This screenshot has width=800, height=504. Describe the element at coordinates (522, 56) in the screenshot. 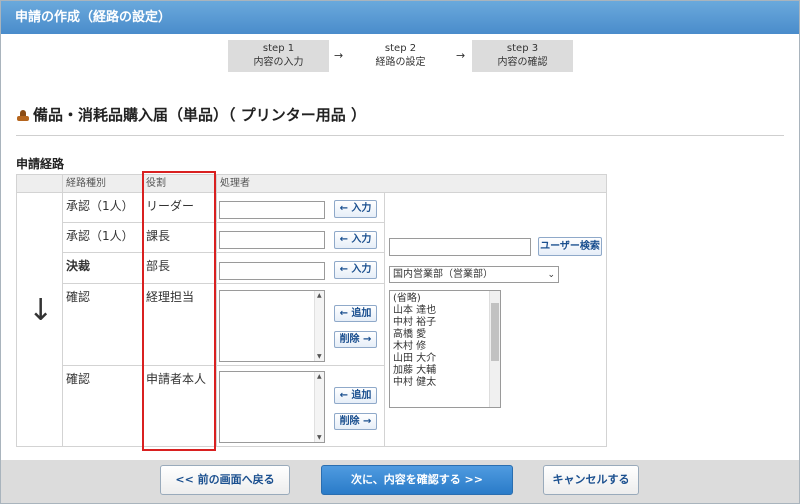

I see `step-3: step 3 内容の確認` at that location.